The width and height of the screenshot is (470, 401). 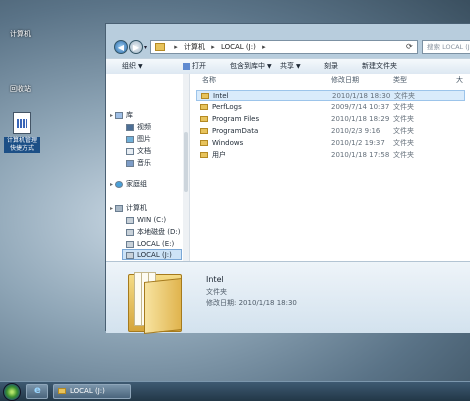 I want to click on open-button: 打开, so click(x=194, y=66).